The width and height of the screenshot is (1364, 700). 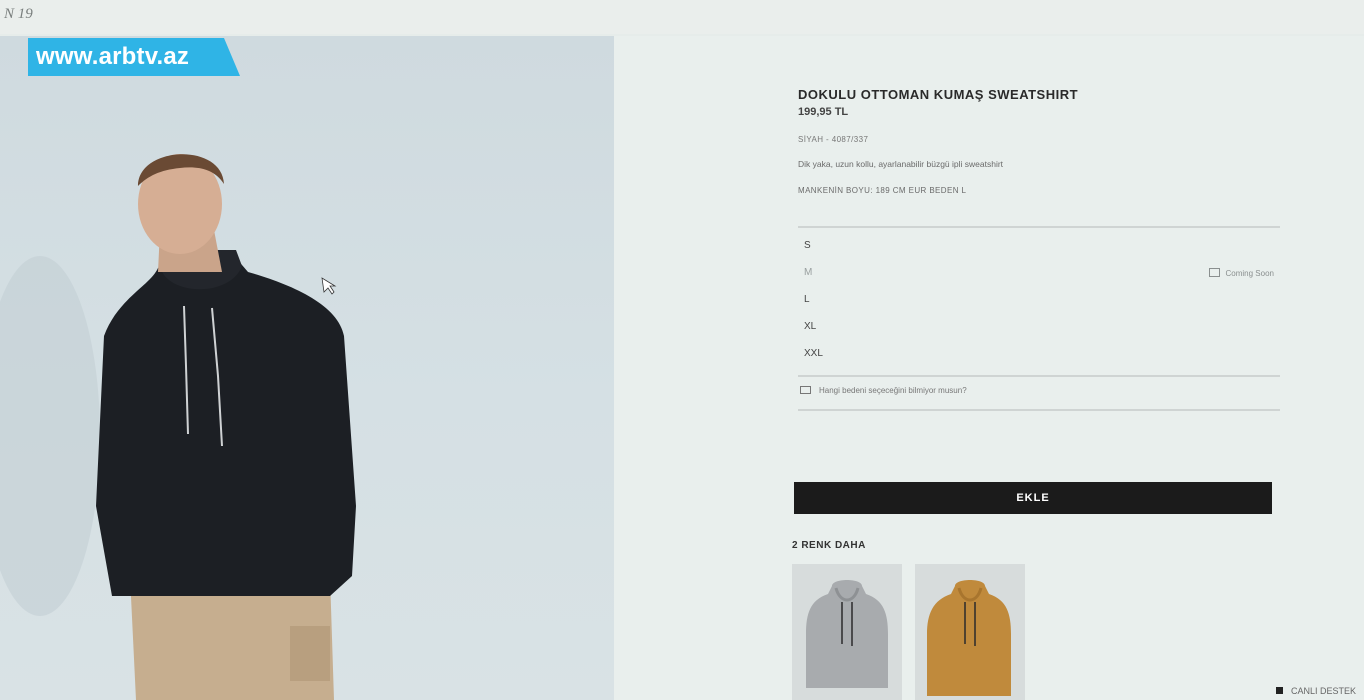 I want to click on more-colors-title: 2 RENK DAHA, so click(x=829, y=545).